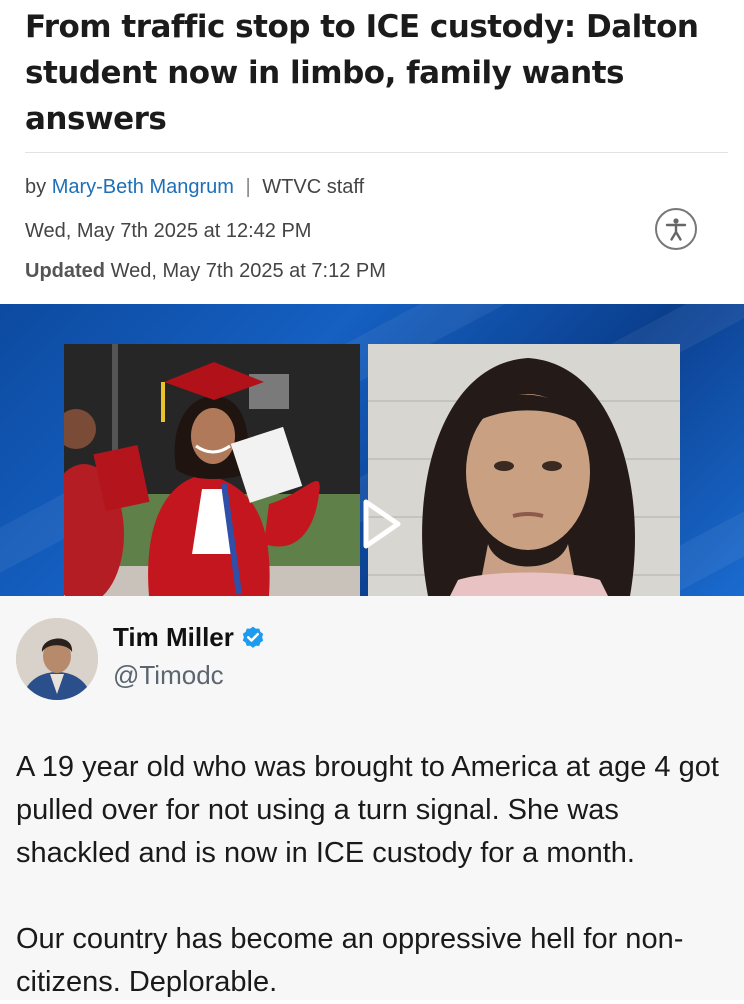 The height and width of the screenshot is (1004, 744). What do you see at coordinates (57, 659) in the screenshot?
I see `avatar` at bounding box center [57, 659].